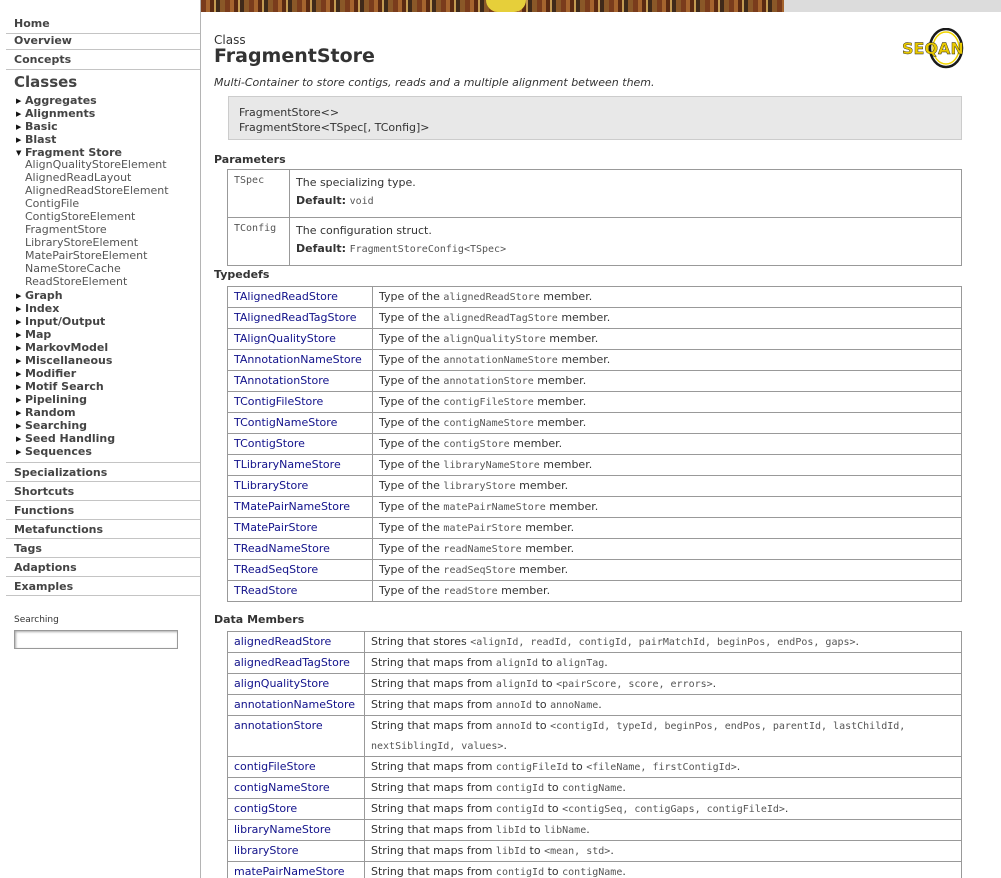 The height and width of the screenshot is (878, 1001). What do you see at coordinates (282, 787) in the screenshot?
I see `member-link: contigNameStore` at bounding box center [282, 787].